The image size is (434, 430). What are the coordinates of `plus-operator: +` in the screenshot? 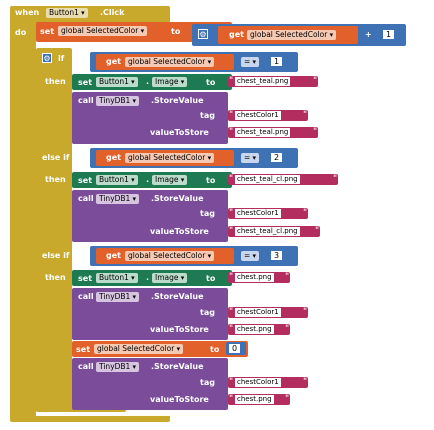 It's located at (368, 34).